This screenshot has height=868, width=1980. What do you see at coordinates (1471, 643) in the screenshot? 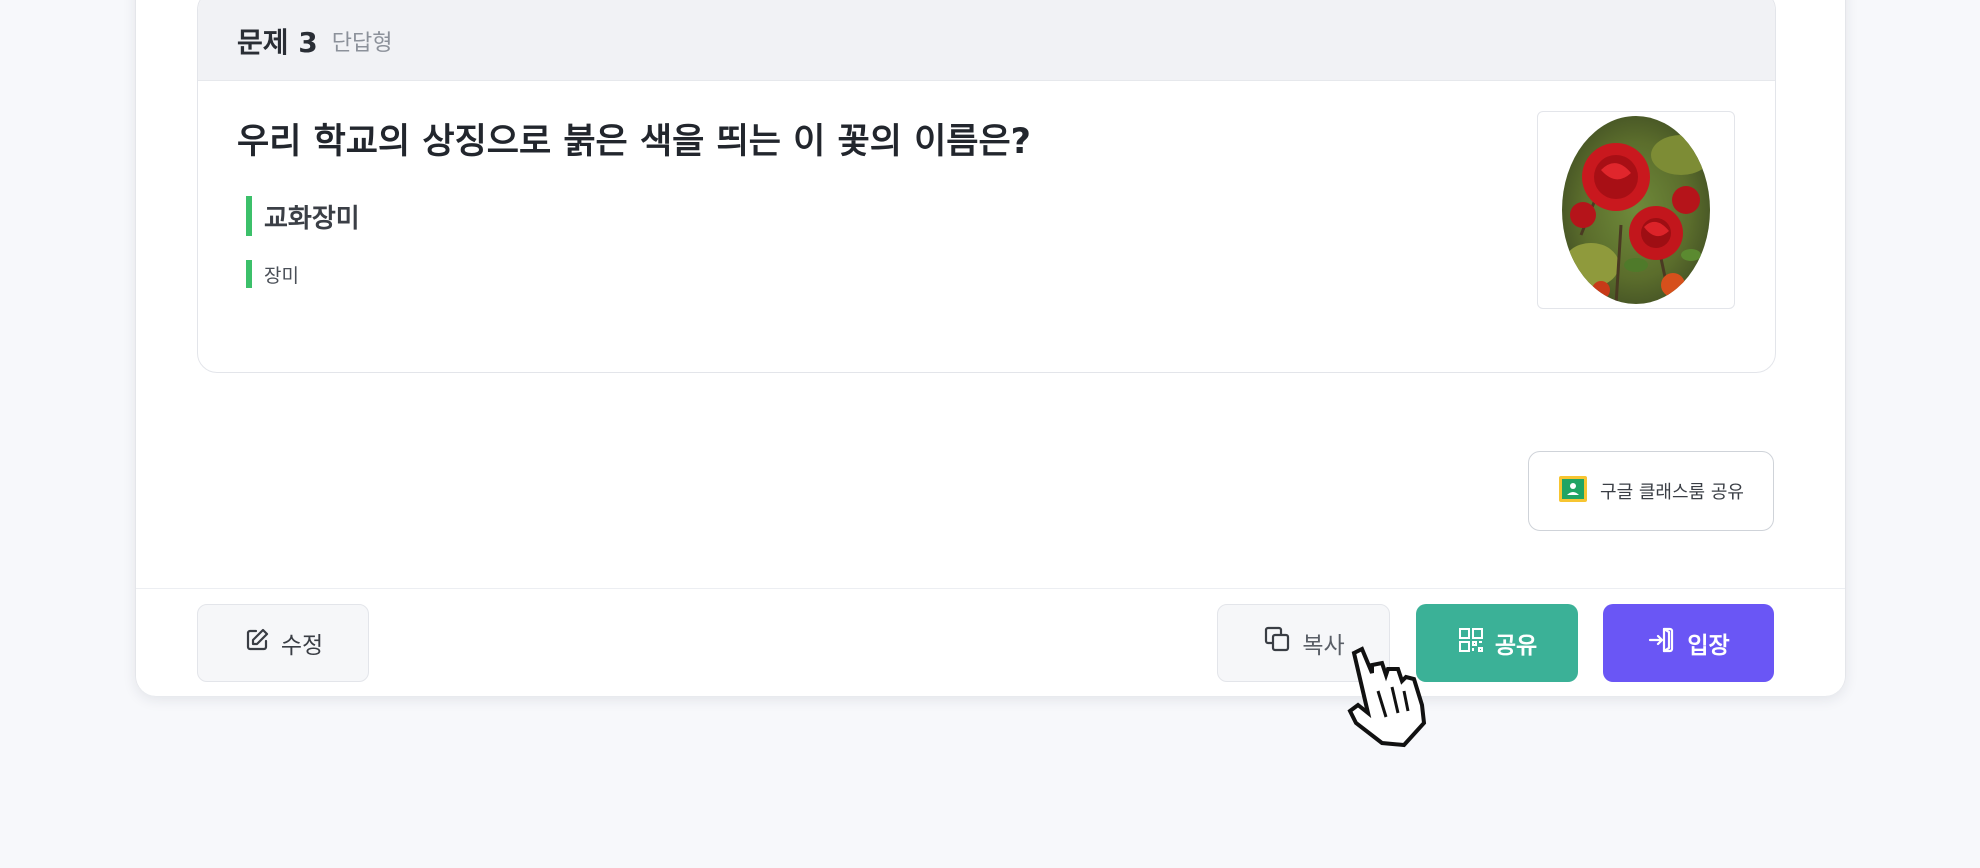
I see `qr-code-icon` at bounding box center [1471, 643].